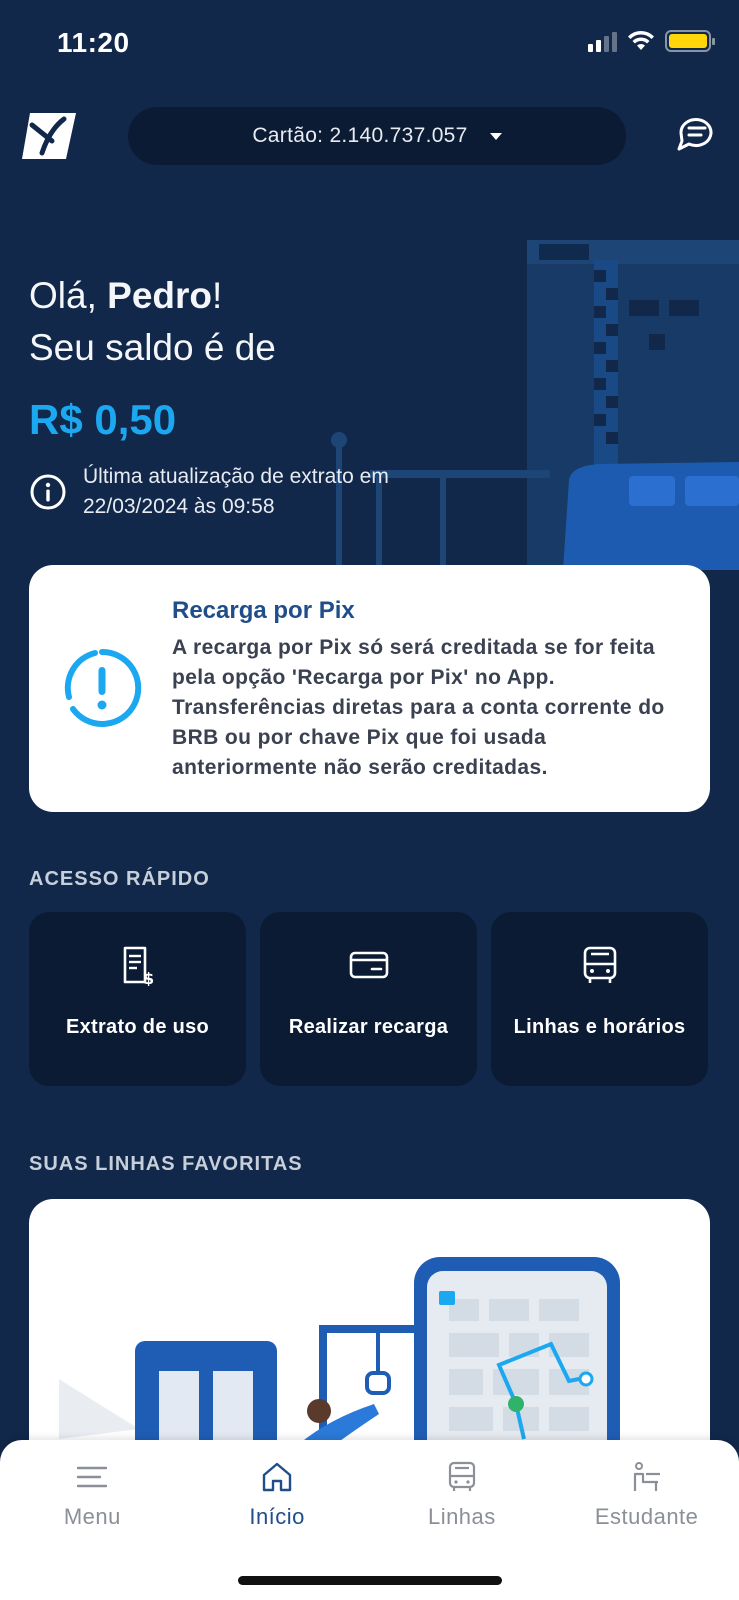 The width and height of the screenshot is (739, 1600). What do you see at coordinates (103, 419) in the screenshot?
I see `balance-amount: R$ 0,50` at bounding box center [103, 419].